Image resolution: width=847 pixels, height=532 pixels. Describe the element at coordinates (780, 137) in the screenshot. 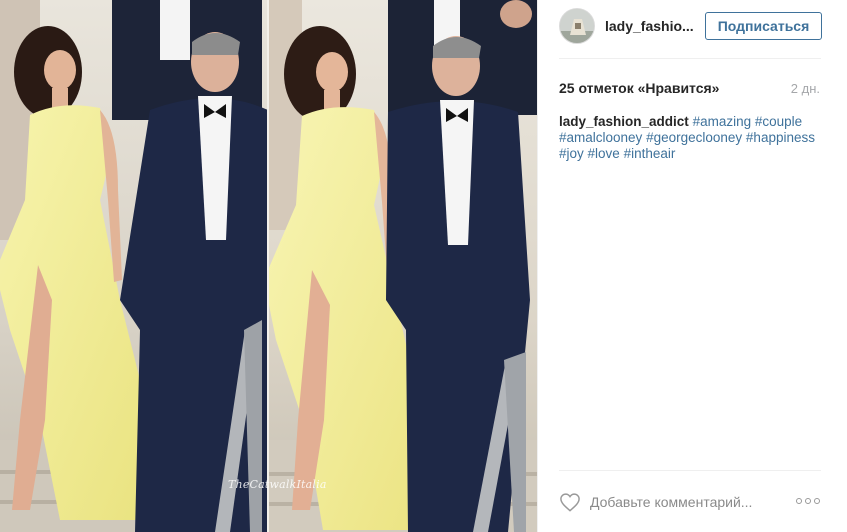

I see `hashtag-link: #happiness` at that location.